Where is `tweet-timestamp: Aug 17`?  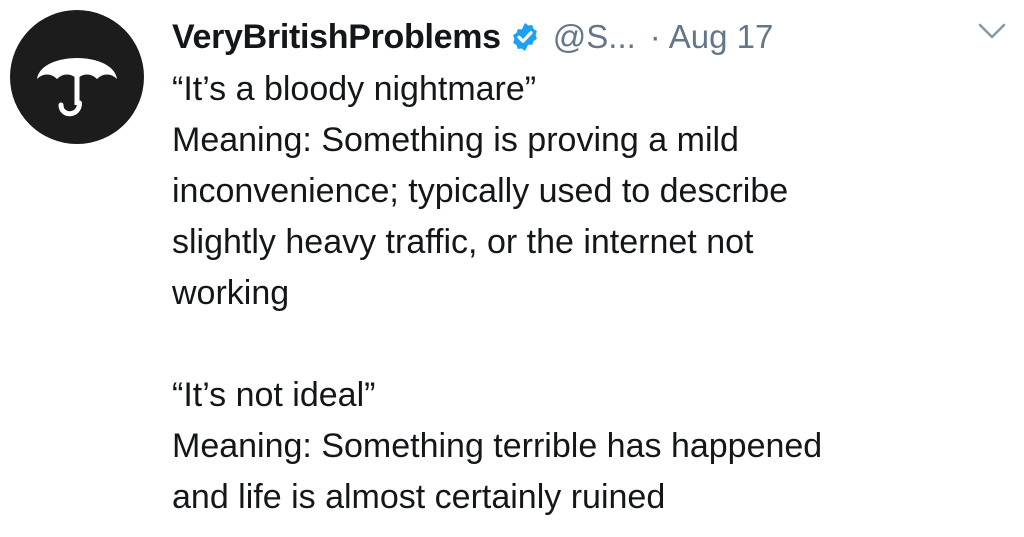
tweet-timestamp: Aug 17 is located at coordinates (721, 37).